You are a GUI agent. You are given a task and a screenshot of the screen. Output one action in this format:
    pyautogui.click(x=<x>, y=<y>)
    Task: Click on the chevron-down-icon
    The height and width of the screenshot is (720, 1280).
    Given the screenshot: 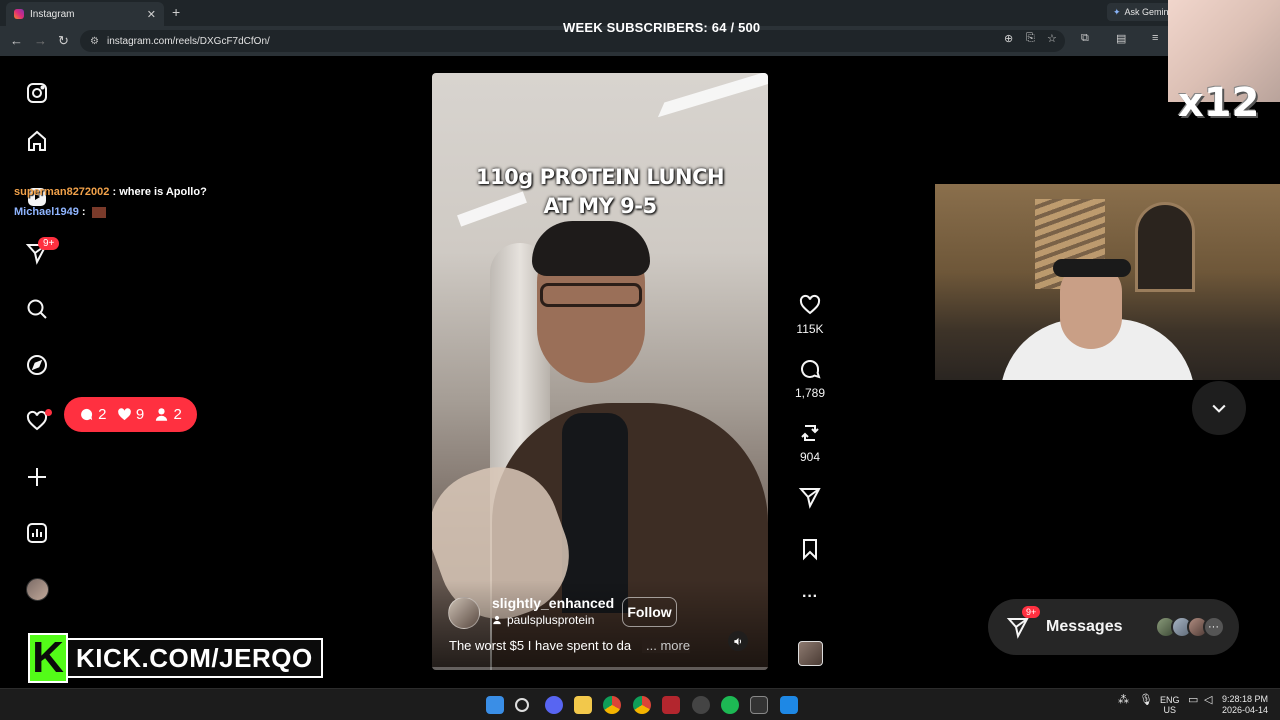 What is the action you would take?
    pyautogui.click(x=1219, y=408)
    